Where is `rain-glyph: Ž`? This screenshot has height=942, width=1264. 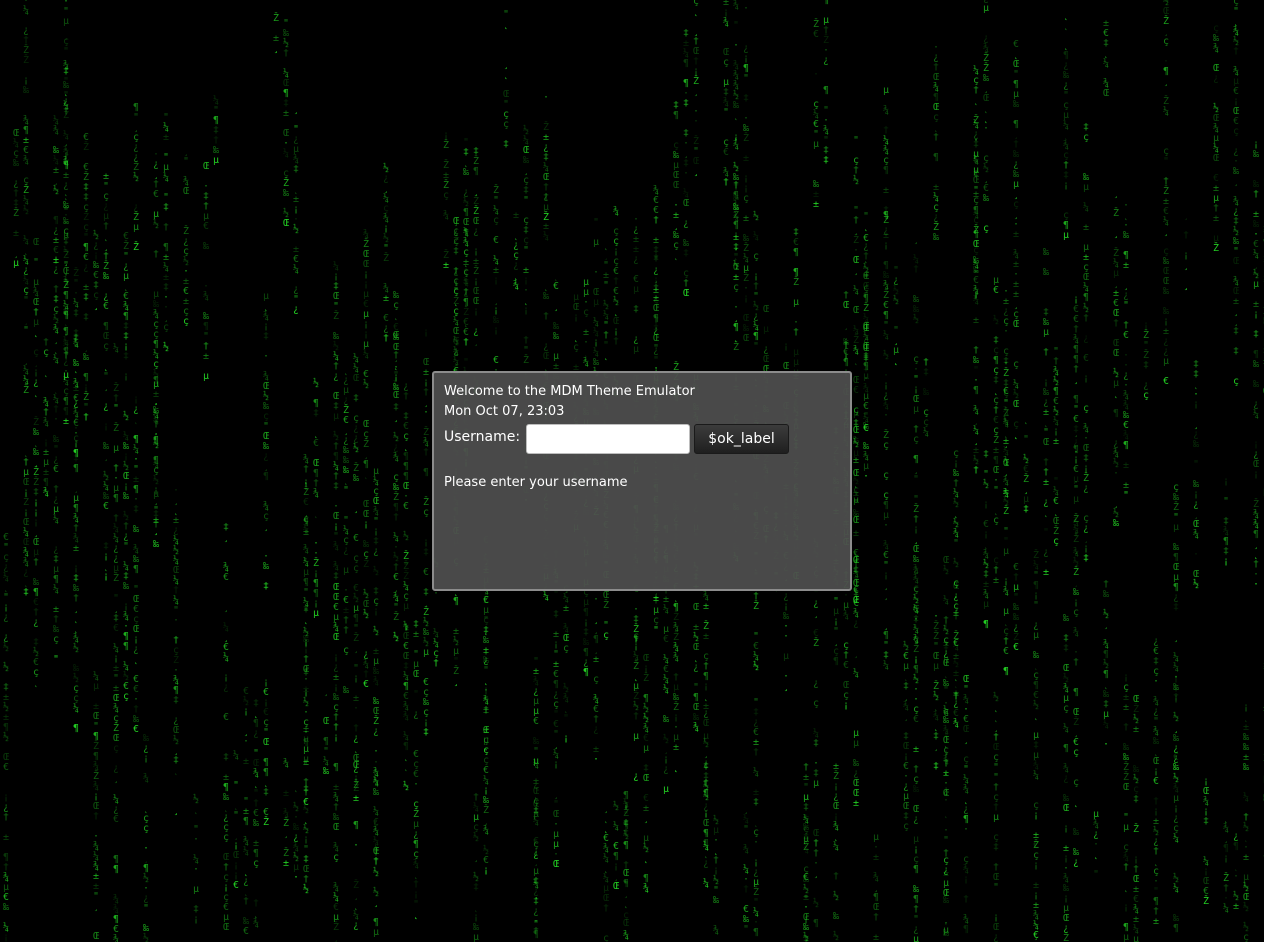 rain-glyph: Ž is located at coordinates (336, 315).